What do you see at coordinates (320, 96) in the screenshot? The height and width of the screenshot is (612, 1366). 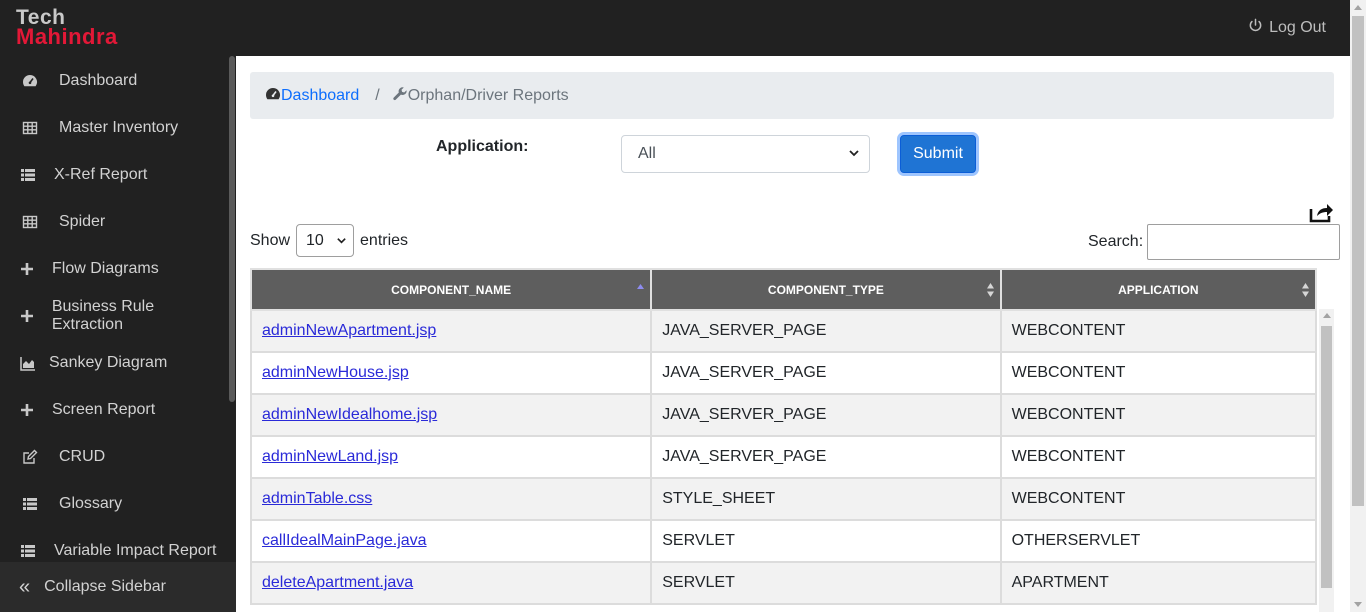 I see `breadcrumb-dashboard-link: Dashboard` at bounding box center [320, 96].